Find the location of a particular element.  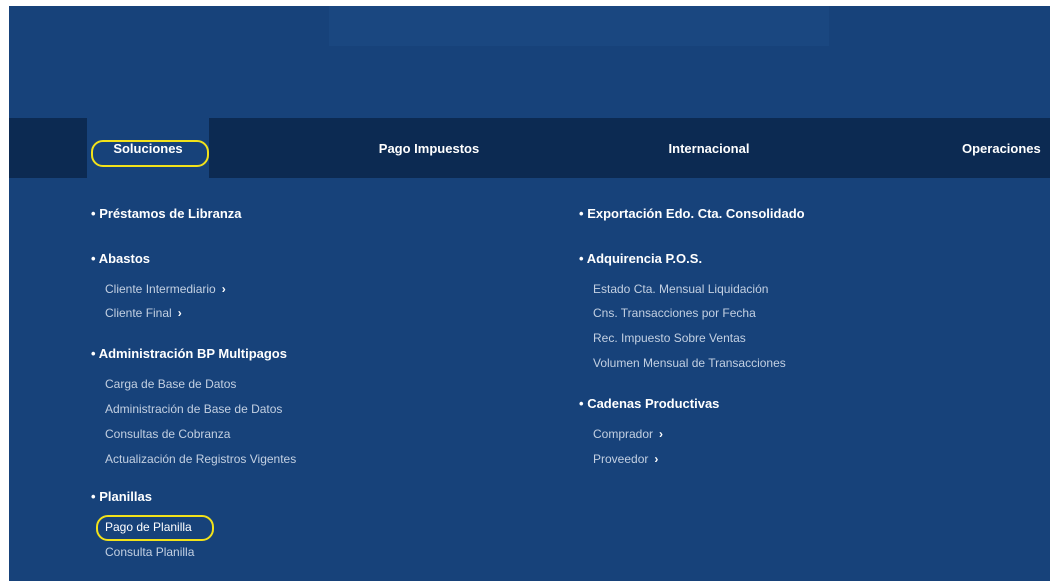

item-label: Proveedor is located at coordinates (621, 459).